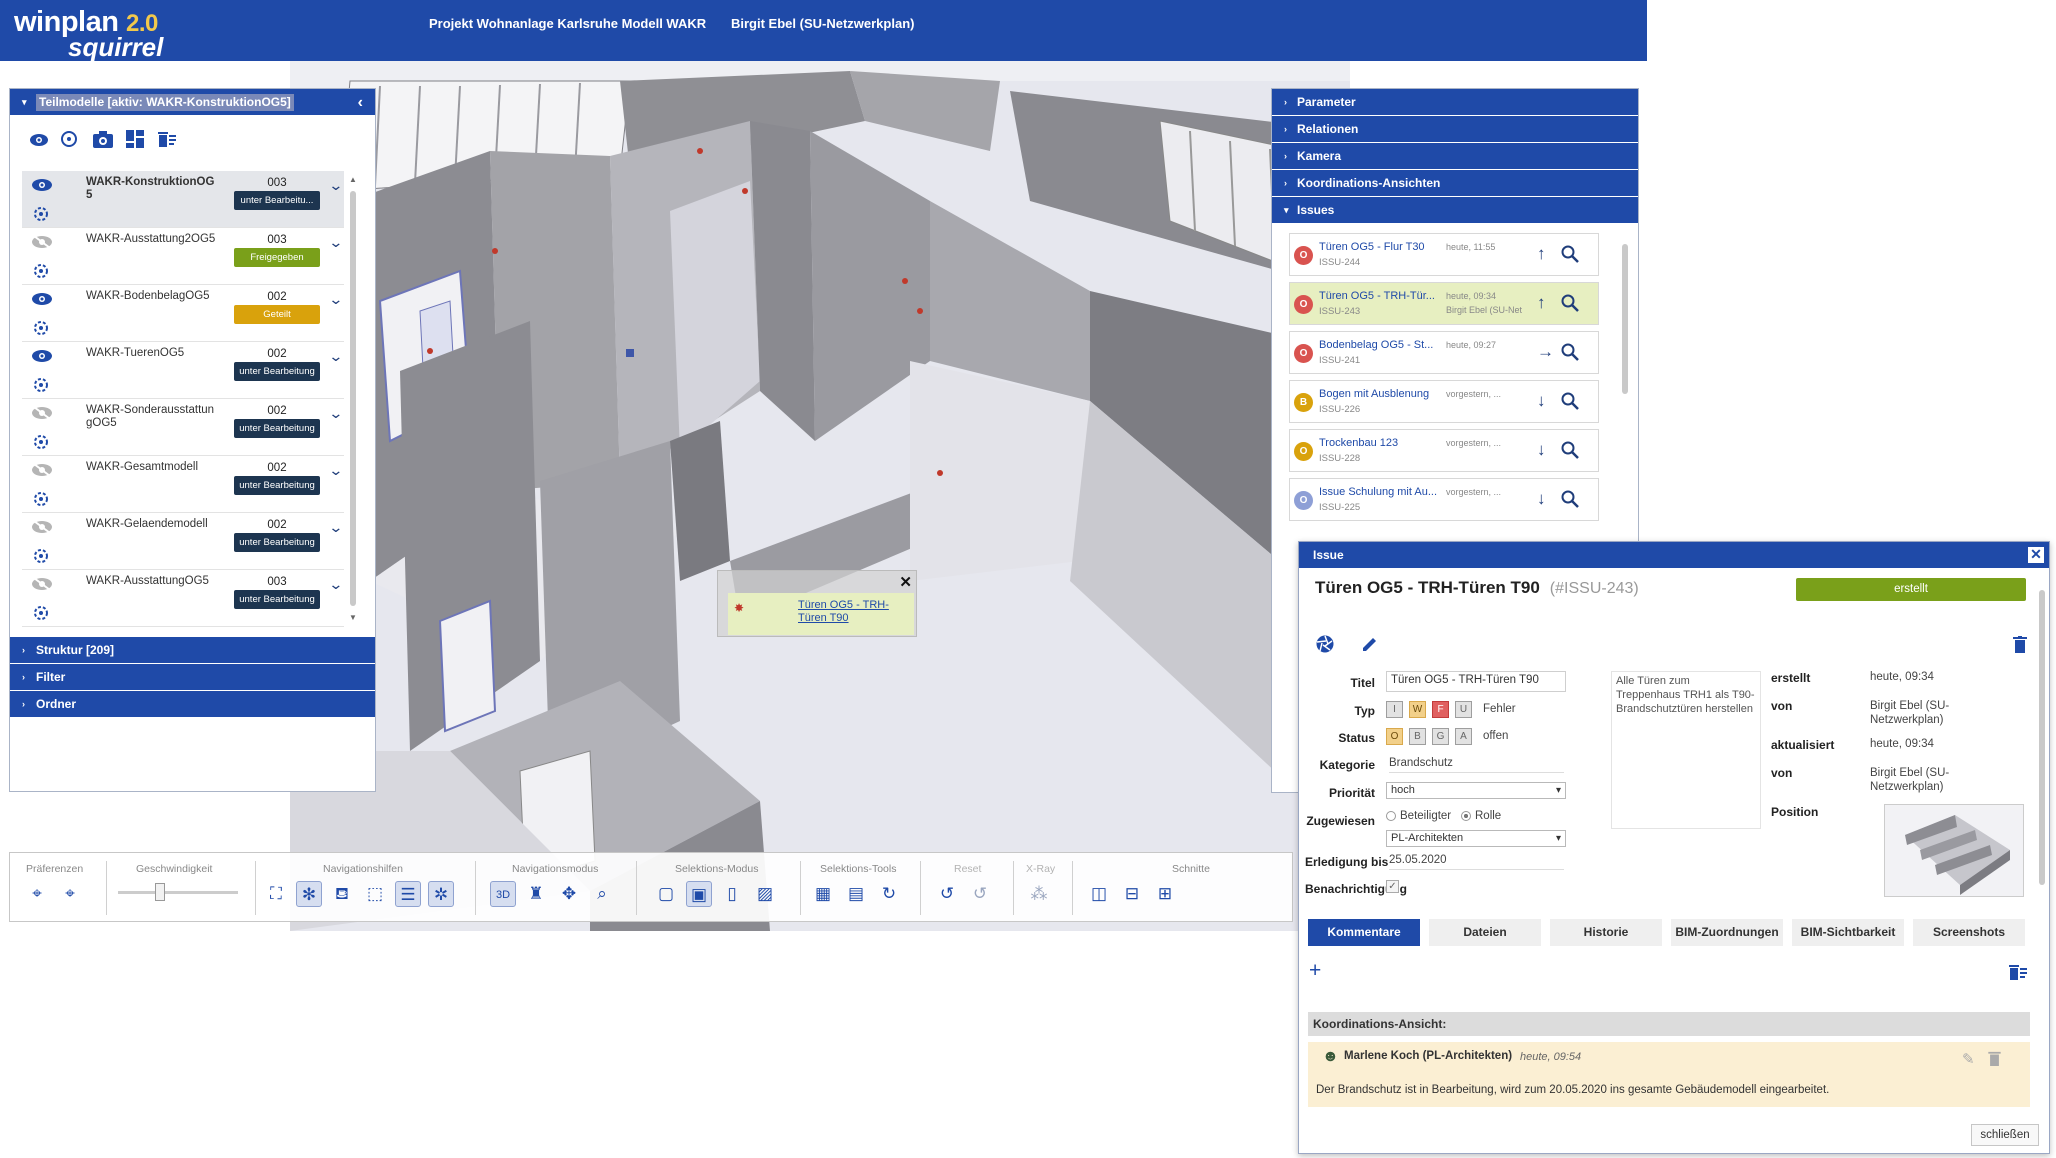  Describe the element at coordinates (192, 704) in the screenshot. I see `section-ordner: › Ordner` at that location.